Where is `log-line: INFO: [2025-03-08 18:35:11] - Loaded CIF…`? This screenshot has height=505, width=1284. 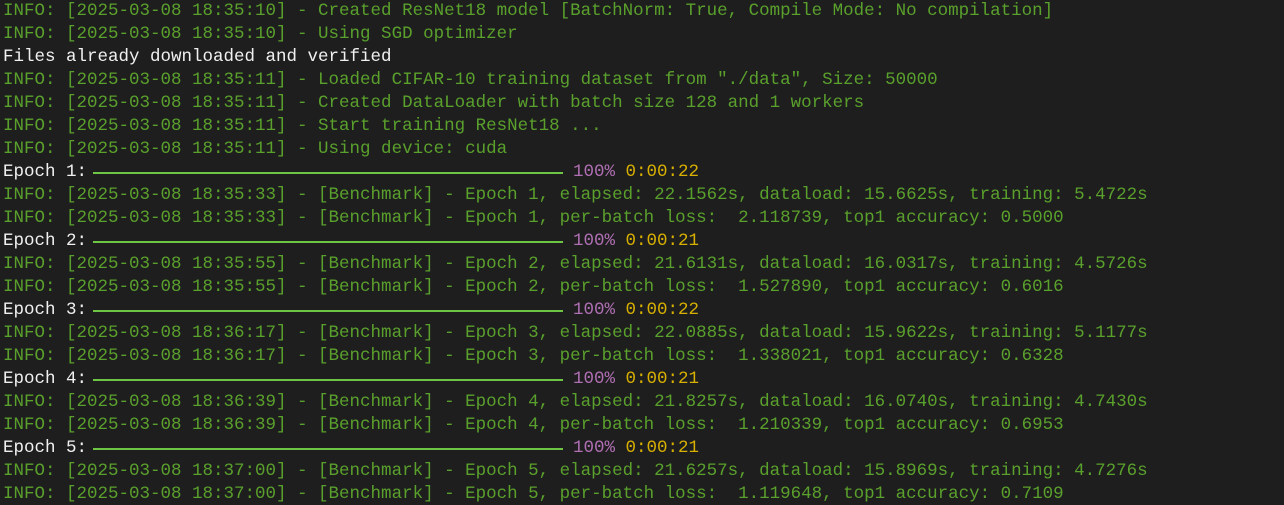
log-line: INFO: [2025-03-08 18:35:11] - Loaded CIF… is located at coordinates (470, 80).